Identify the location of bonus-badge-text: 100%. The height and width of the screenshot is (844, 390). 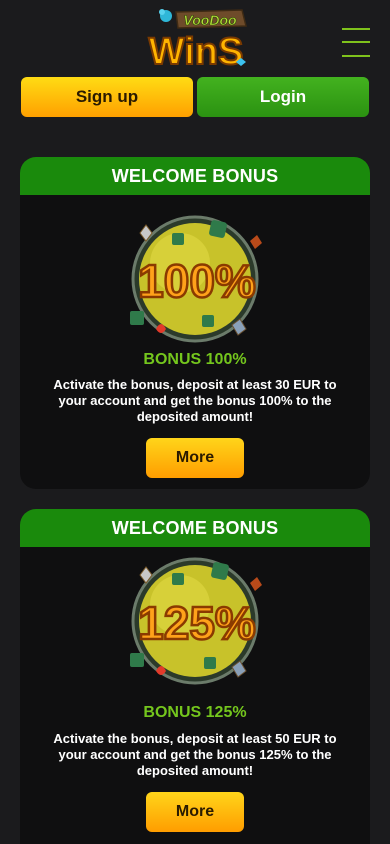
(197, 281).